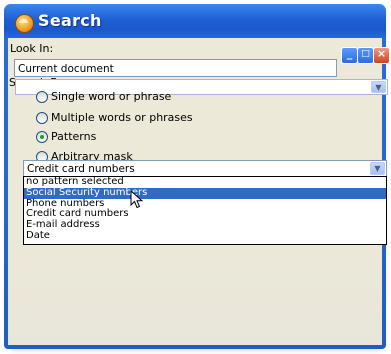  What do you see at coordinates (205, 168) in the screenshot?
I see `pattern-dropdown: Credit card numbers ▼` at bounding box center [205, 168].